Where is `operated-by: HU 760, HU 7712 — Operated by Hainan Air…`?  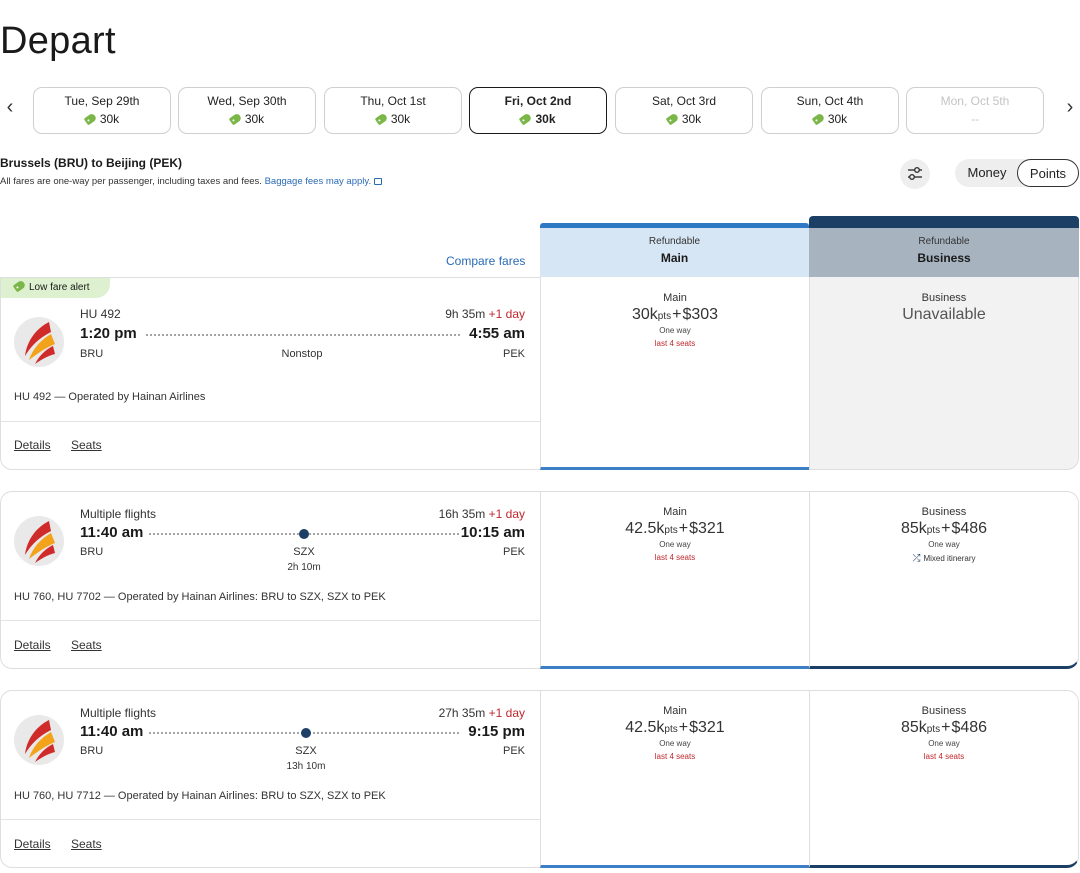 operated-by: HU 760, HU 7712 — Operated by Hainan Air… is located at coordinates (200, 796).